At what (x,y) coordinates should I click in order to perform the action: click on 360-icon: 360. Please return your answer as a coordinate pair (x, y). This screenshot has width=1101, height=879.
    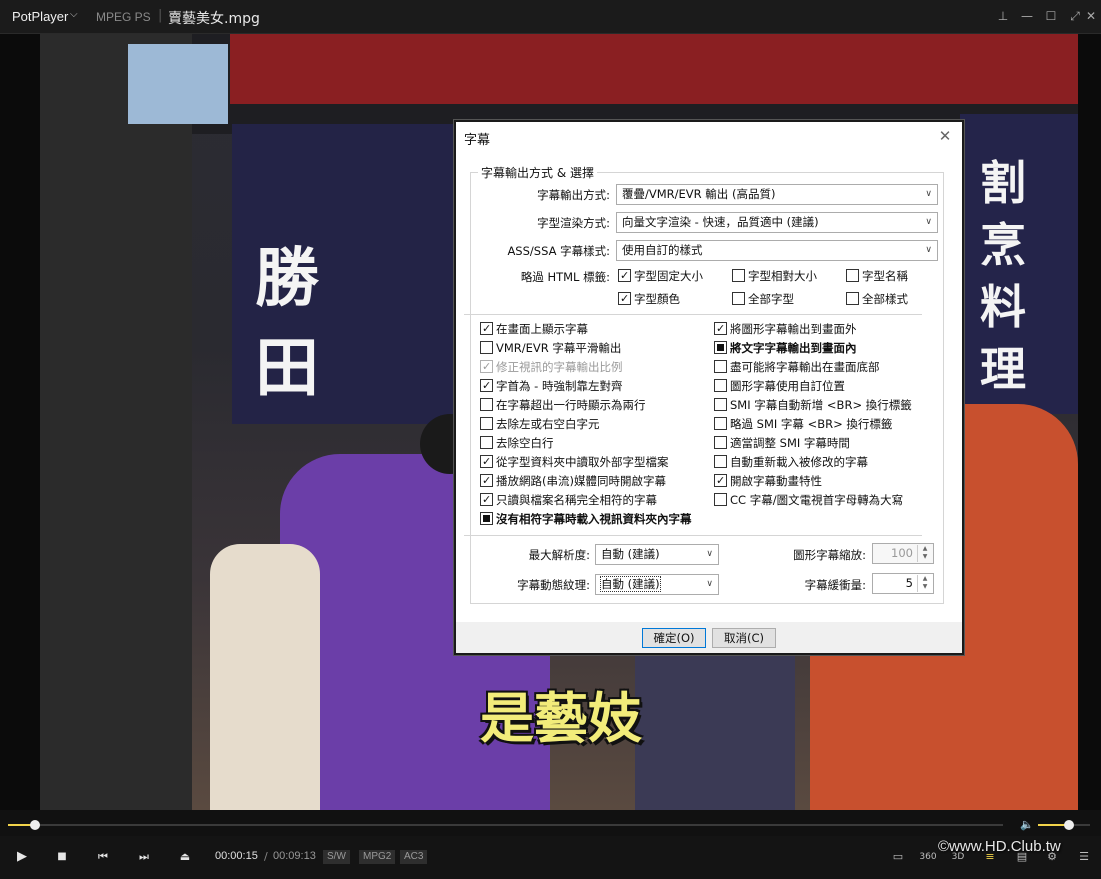
    Looking at the image, I should click on (928, 857).